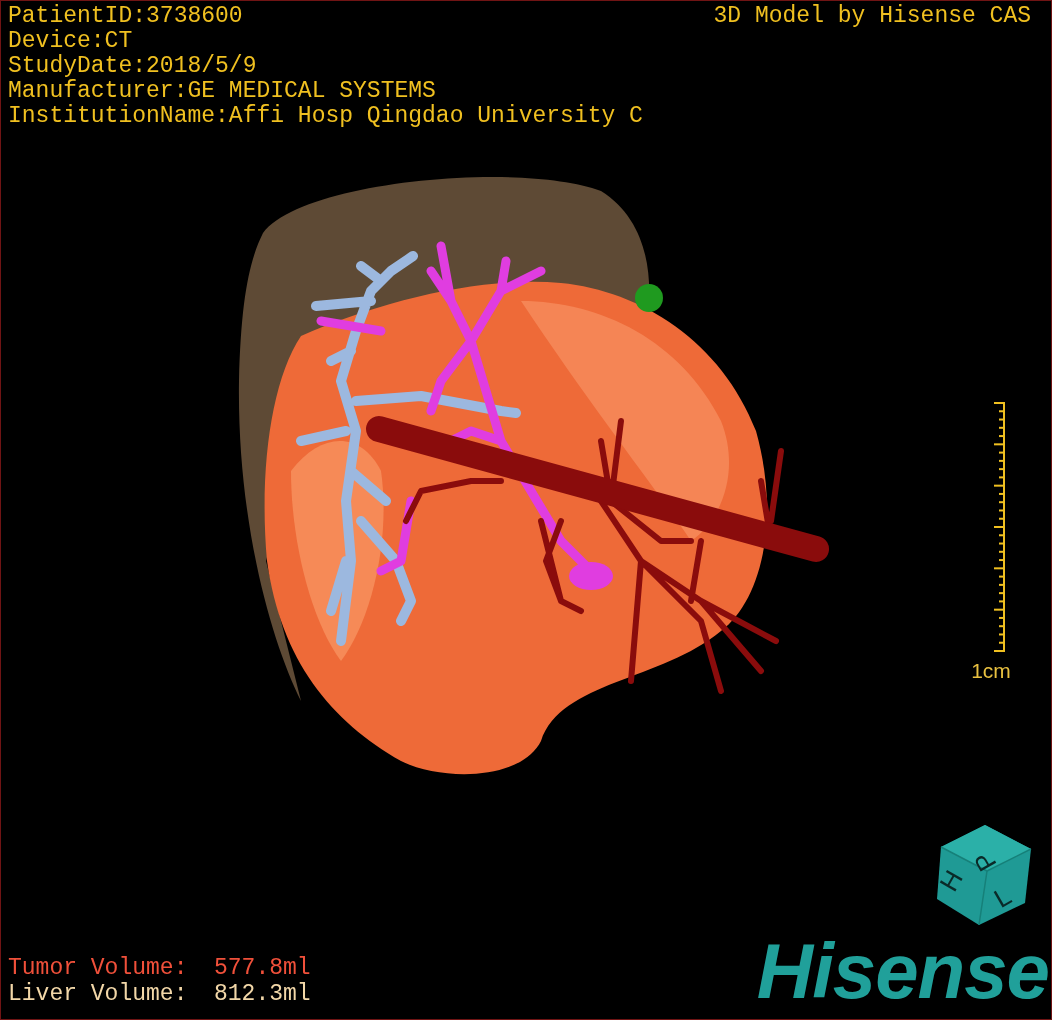 This screenshot has width=1052, height=1020. What do you see at coordinates (262, 994) in the screenshot?
I see `volume-value: 812.3ml` at bounding box center [262, 994].